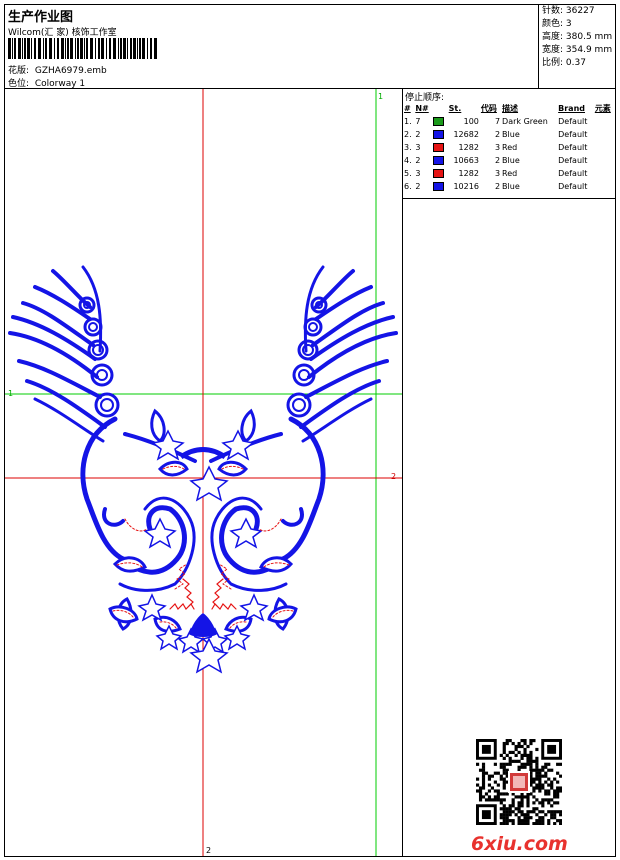 The image size is (620, 860). I want to click on row-stitches: 12682, so click(466, 134).